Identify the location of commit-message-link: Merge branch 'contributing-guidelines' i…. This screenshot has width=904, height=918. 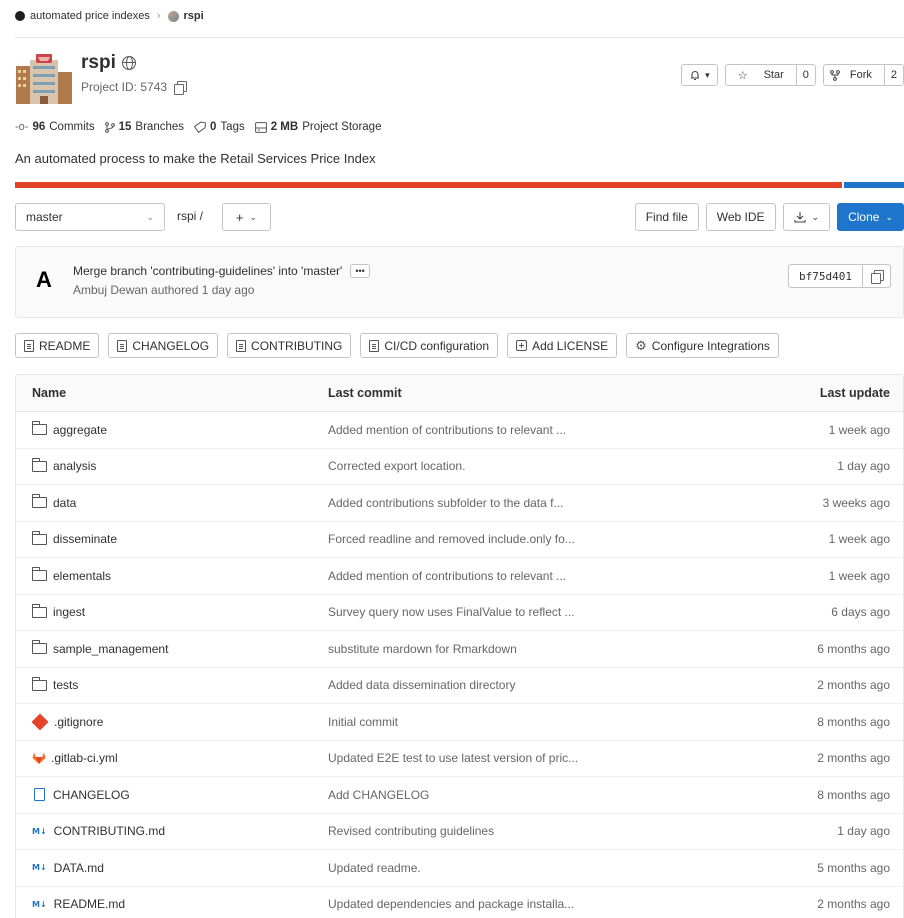
(207, 271).